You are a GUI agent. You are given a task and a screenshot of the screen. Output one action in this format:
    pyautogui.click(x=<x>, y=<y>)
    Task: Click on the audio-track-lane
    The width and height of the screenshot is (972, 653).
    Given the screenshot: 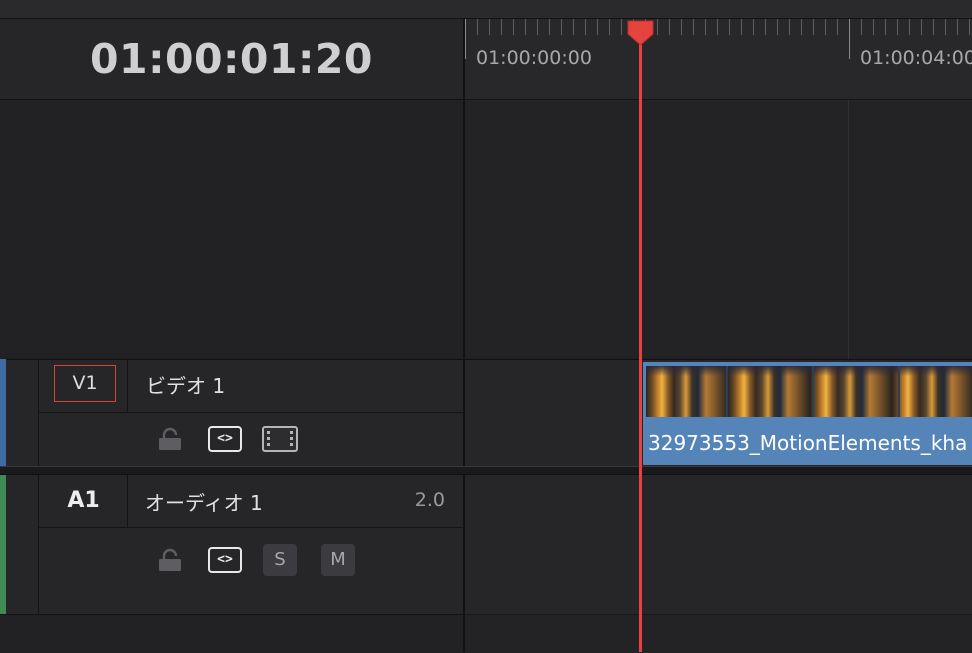 What is the action you would take?
    pyautogui.click(x=718, y=544)
    